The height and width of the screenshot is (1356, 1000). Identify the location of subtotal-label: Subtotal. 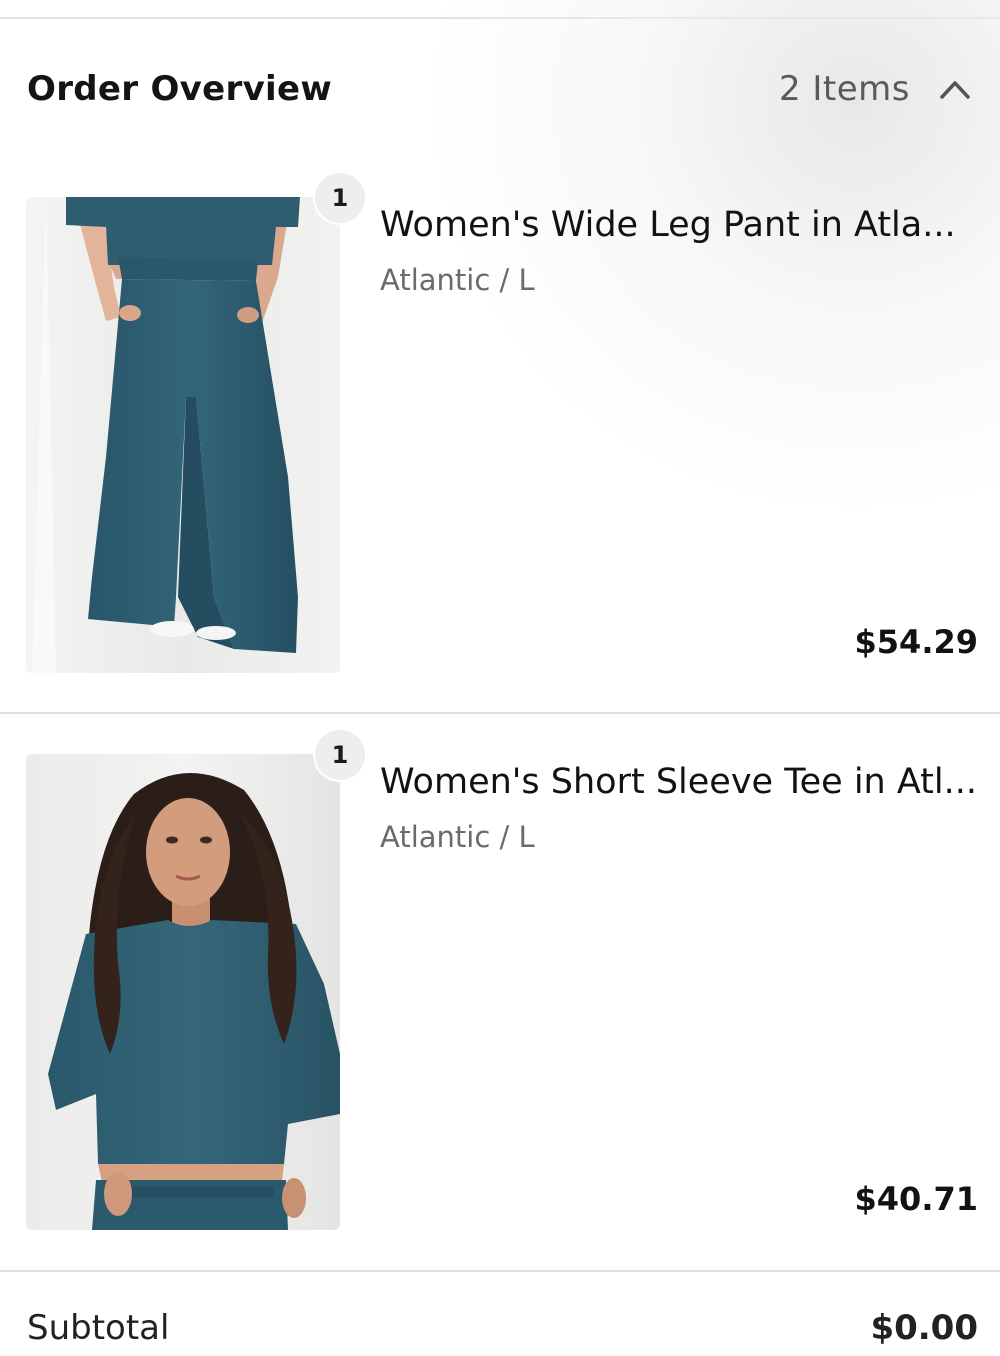
(98, 1328).